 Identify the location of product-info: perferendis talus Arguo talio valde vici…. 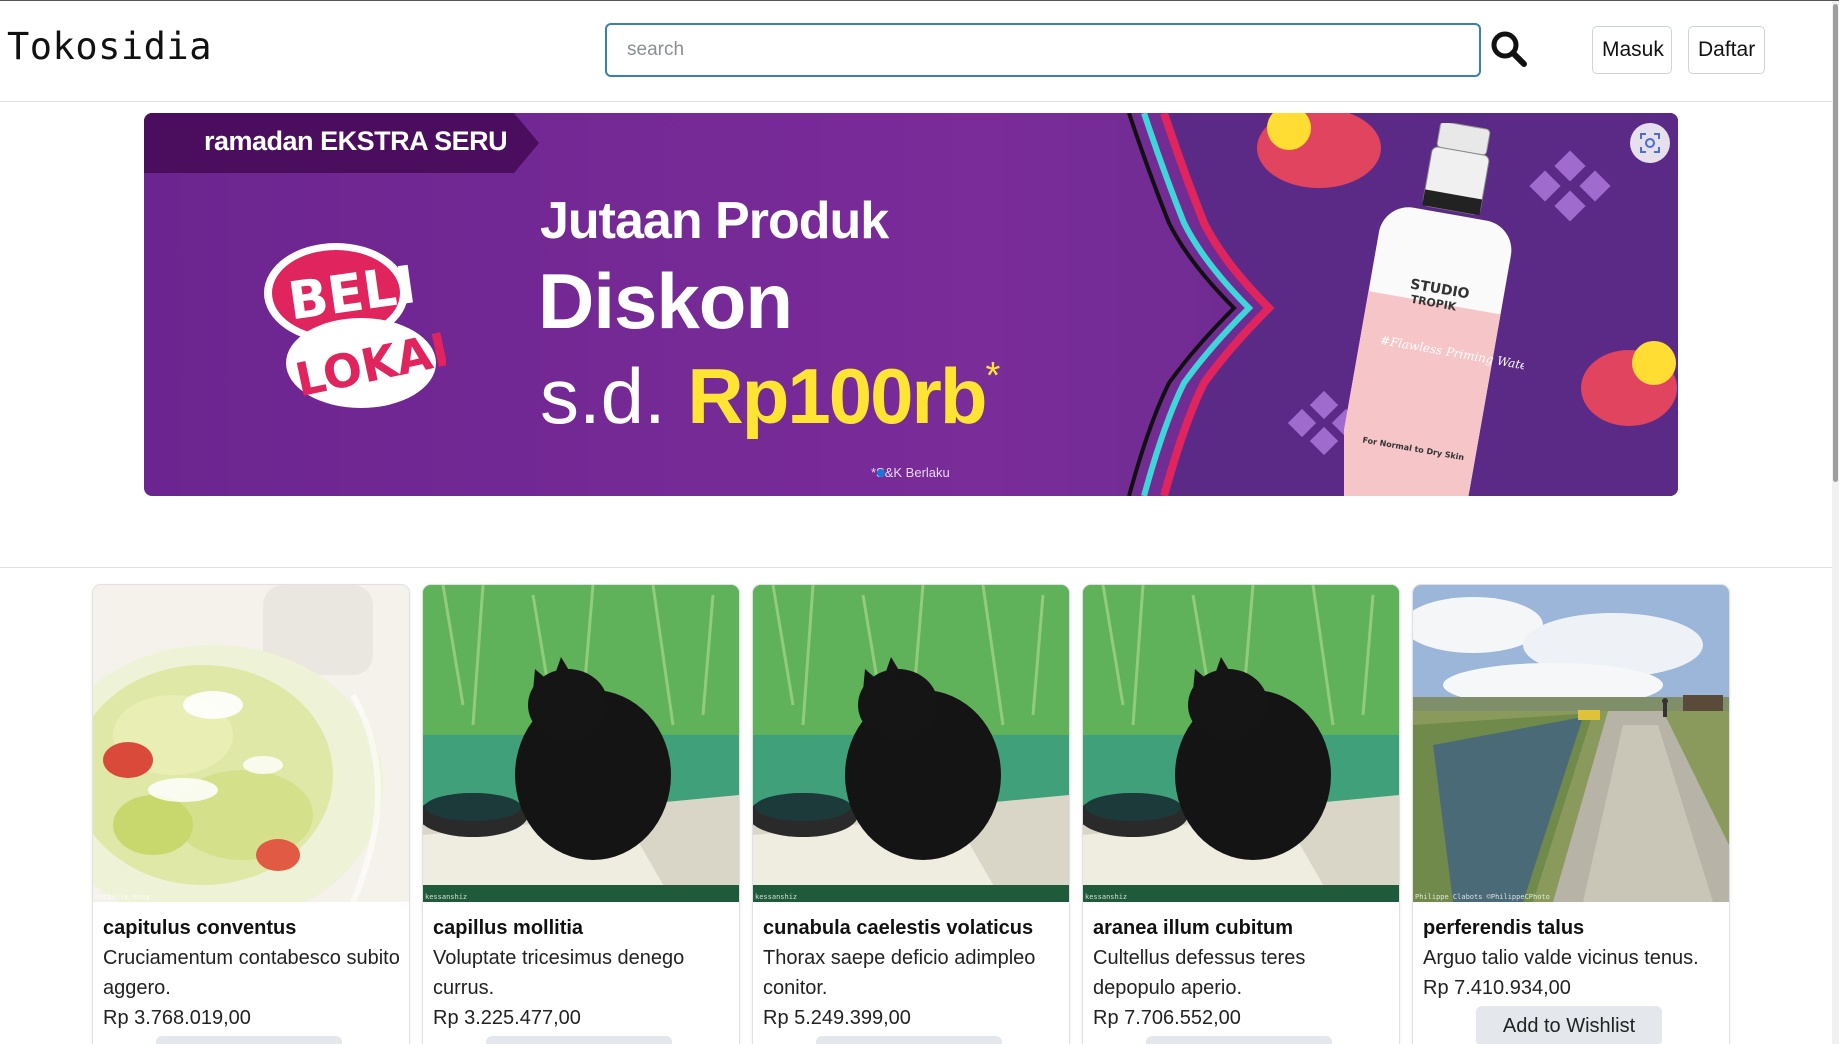
(1573, 958).